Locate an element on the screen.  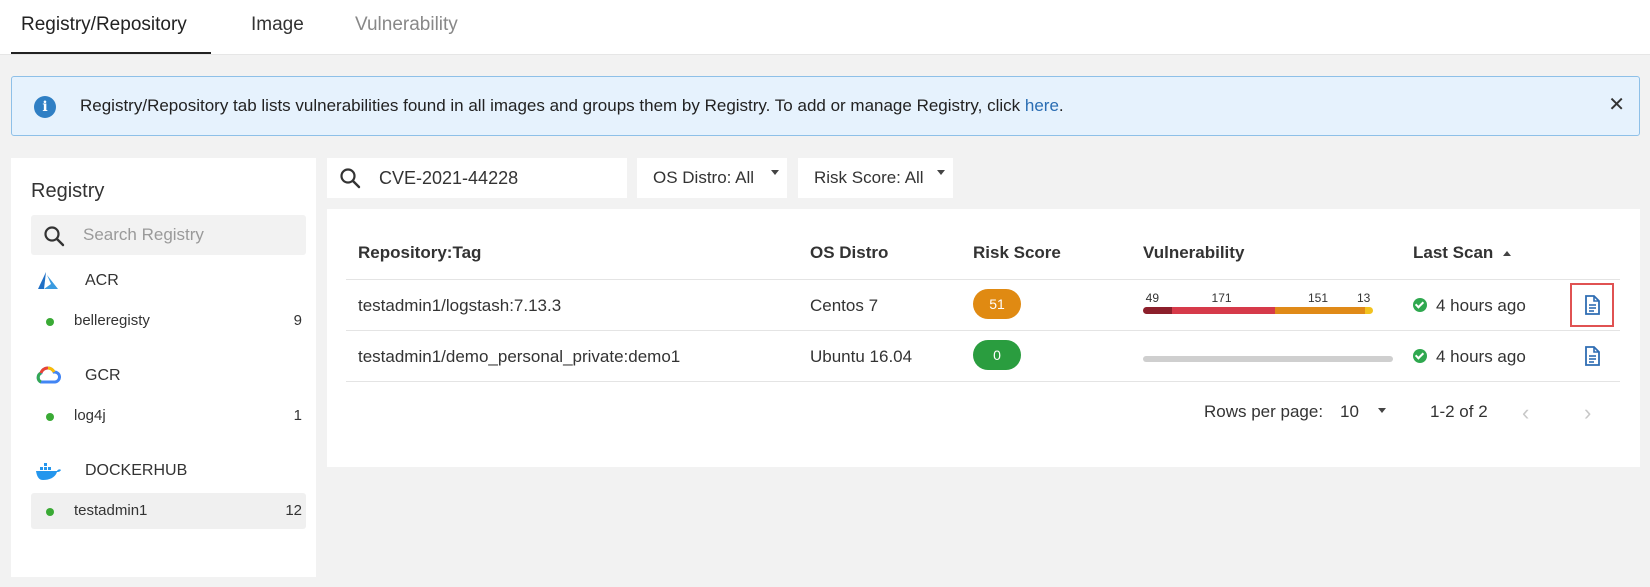
os-distro: Centos 7 is located at coordinates (844, 305).